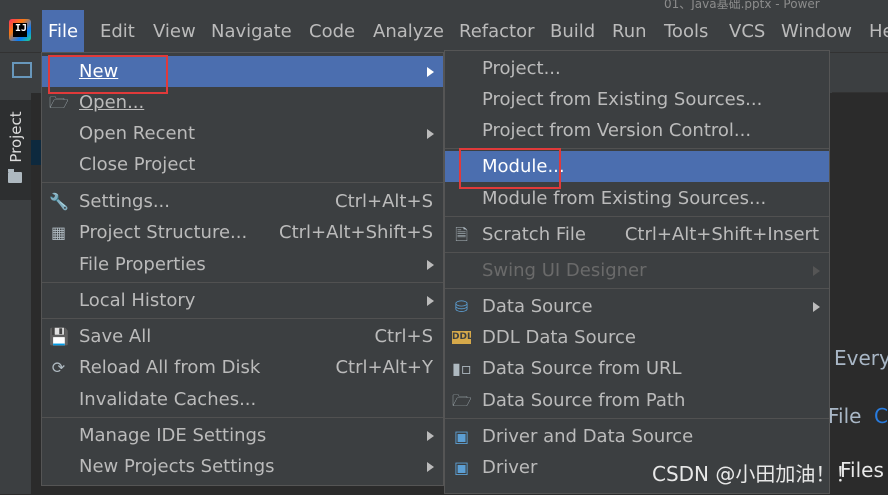  Describe the element at coordinates (137, 164) in the screenshot. I see `file-menu-close-project-label: Close Project` at that location.